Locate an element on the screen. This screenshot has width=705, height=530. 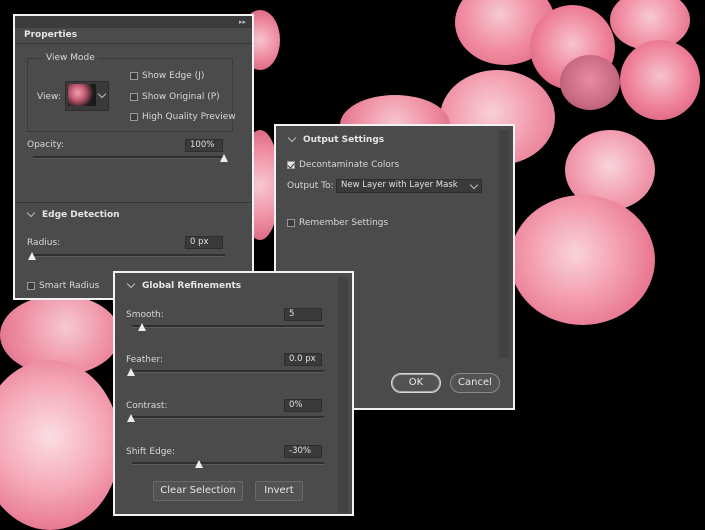
contrast-label: Contrast: is located at coordinates (147, 406).